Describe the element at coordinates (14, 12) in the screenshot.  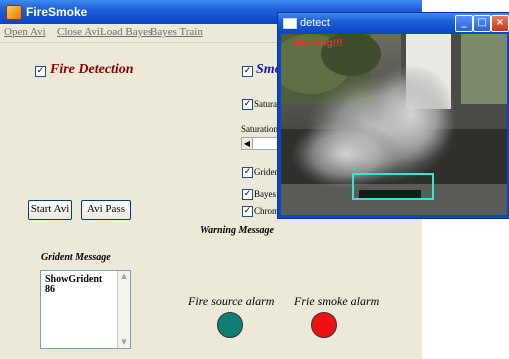
I see `app-logo-icon` at that location.